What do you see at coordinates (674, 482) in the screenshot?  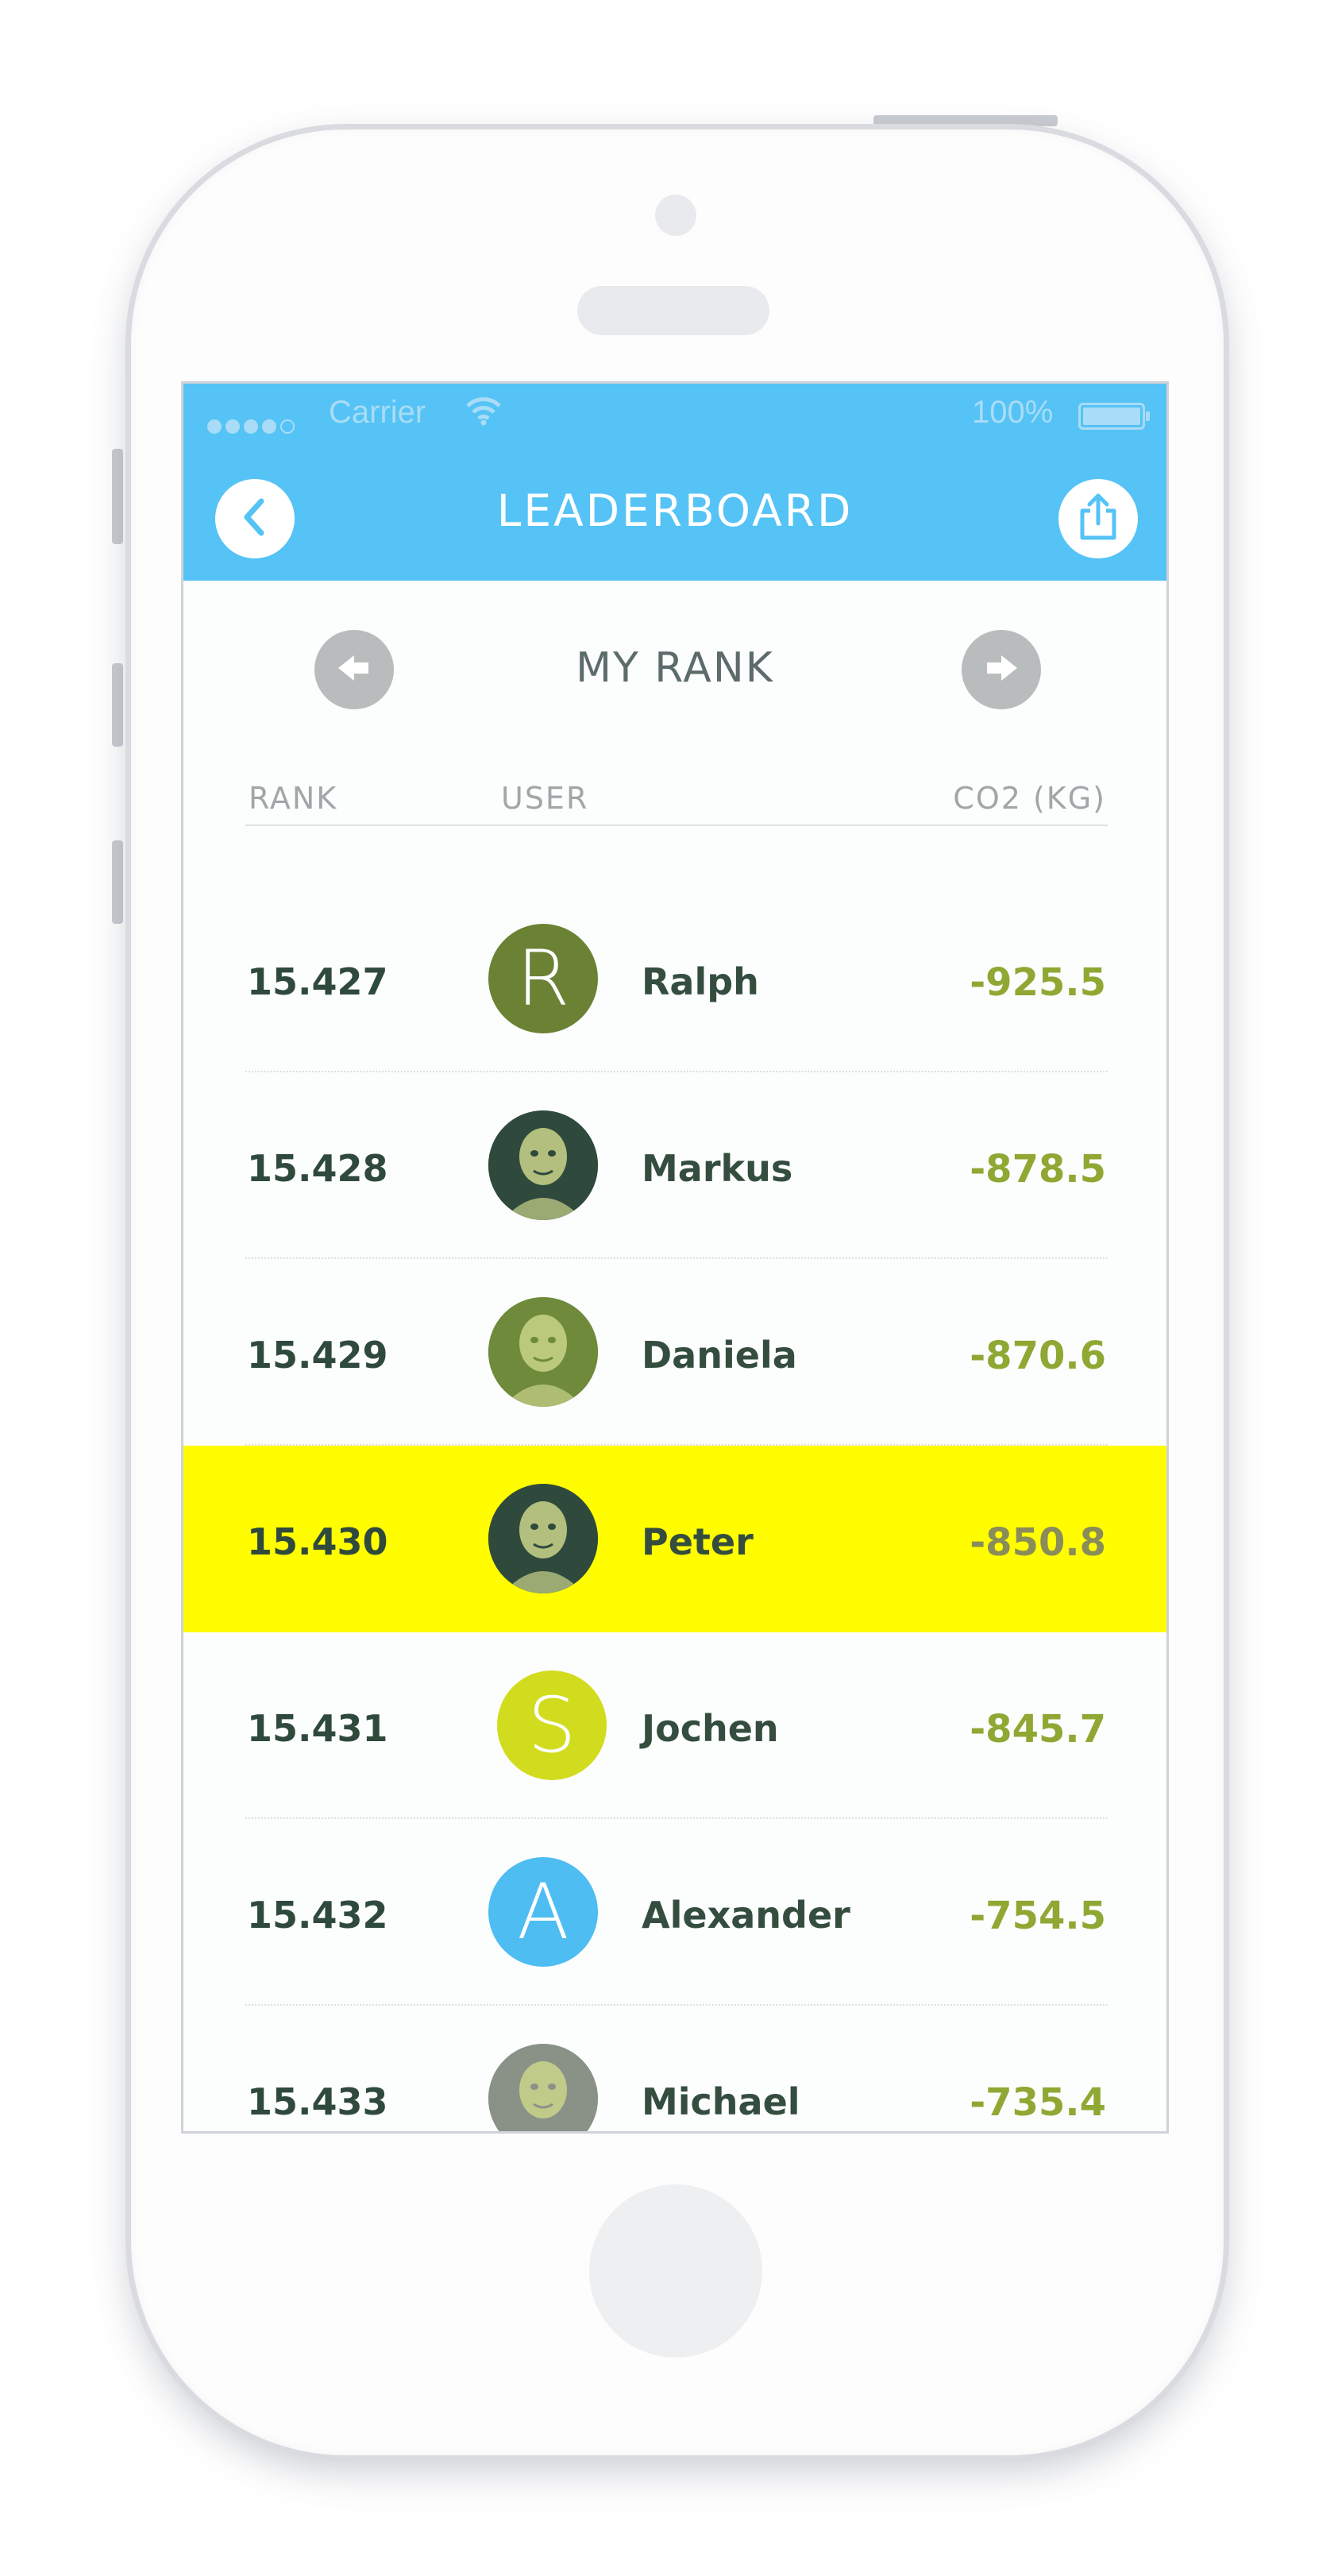 I see `app-bar: Carrier 100% LEADERBOARD` at bounding box center [674, 482].